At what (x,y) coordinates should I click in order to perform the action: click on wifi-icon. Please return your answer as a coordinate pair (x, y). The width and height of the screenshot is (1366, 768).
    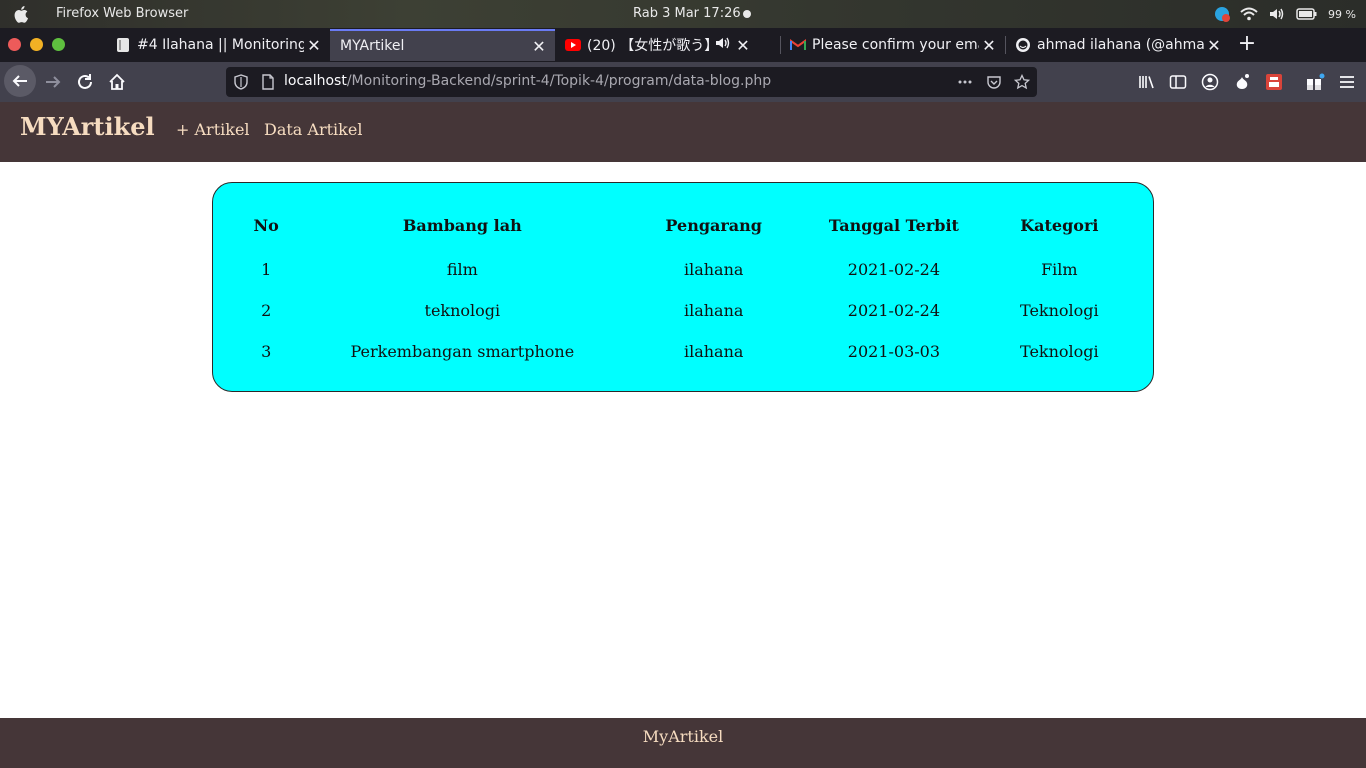
    Looking at the image, I should click on (1249, 14).